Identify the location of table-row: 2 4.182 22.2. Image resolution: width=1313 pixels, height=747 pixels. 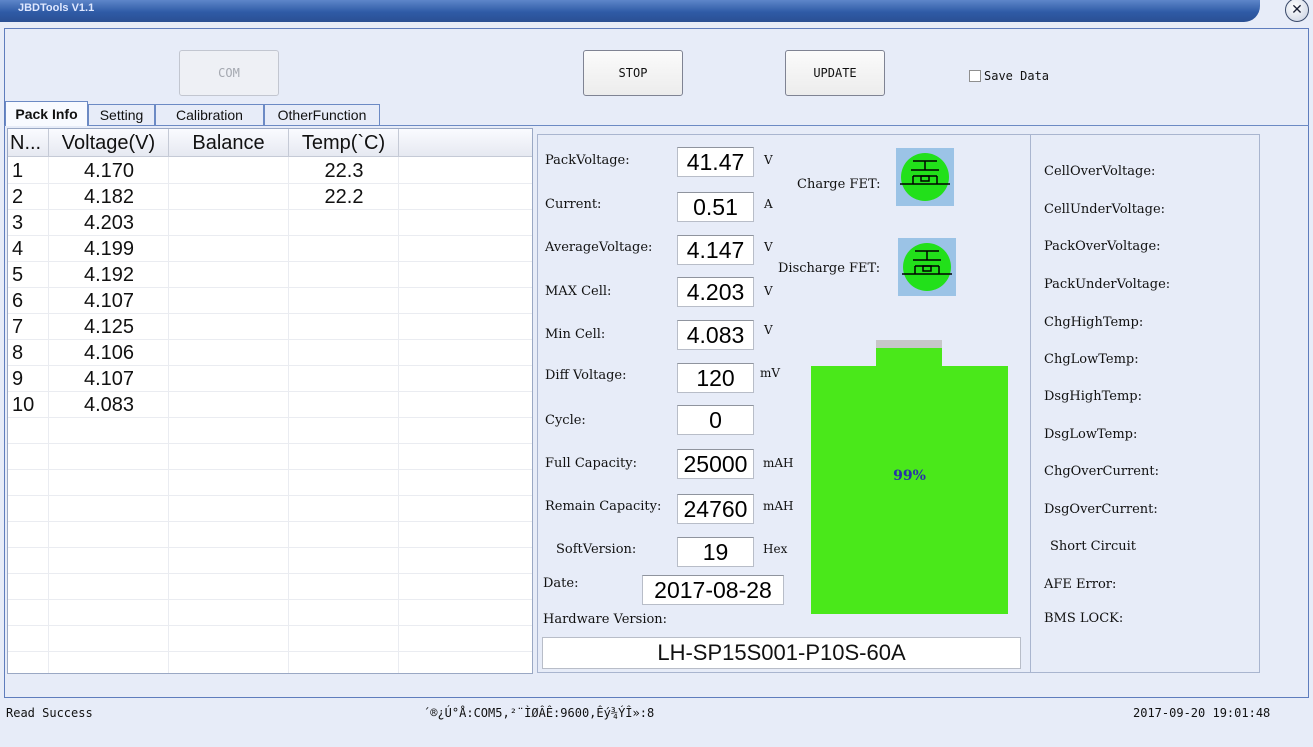
(270, 197).